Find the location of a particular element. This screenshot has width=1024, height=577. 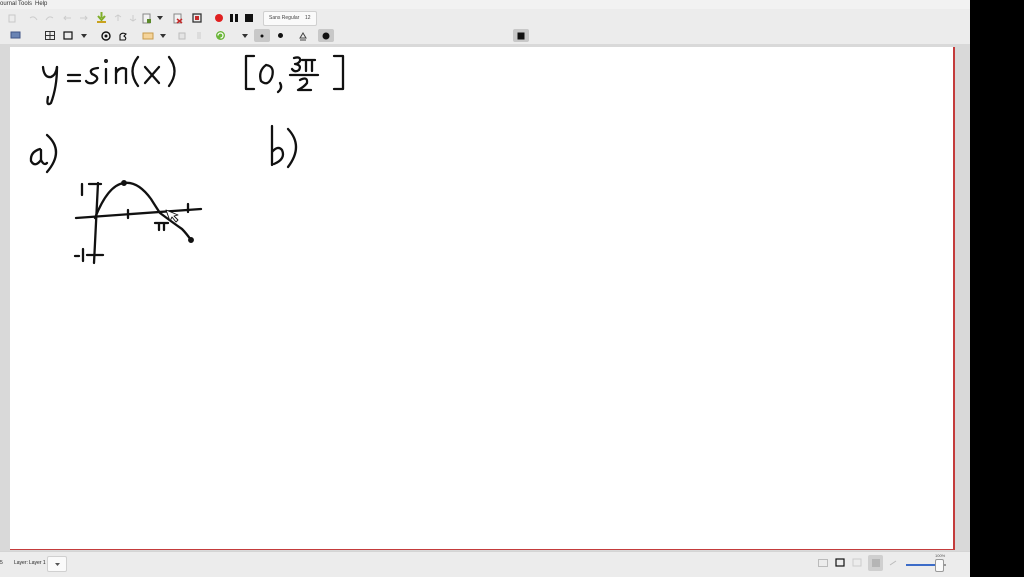

y-axis-line is located at coordinates (96, 223).